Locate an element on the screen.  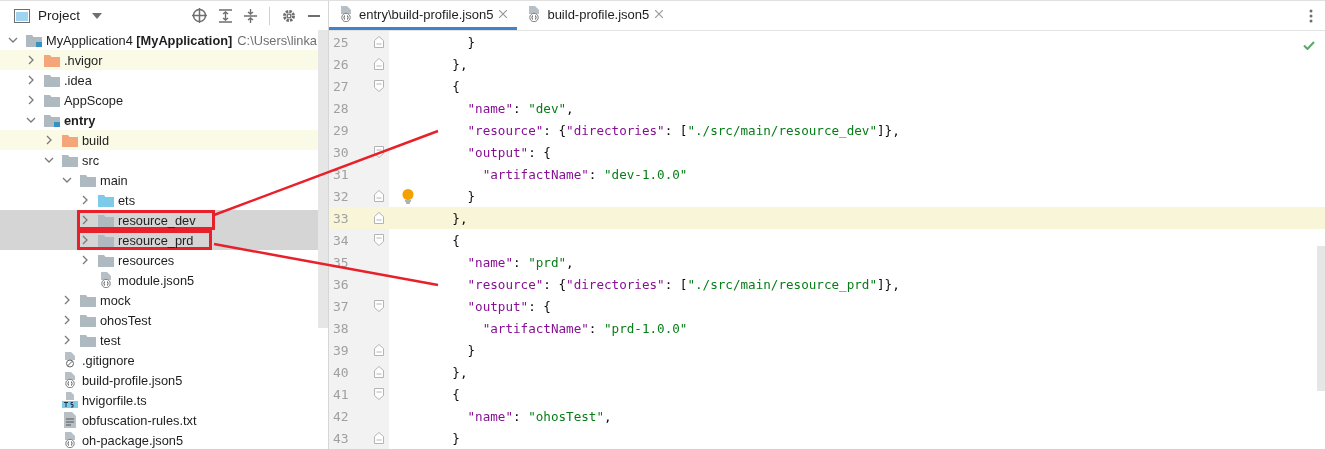
tree-label: resource_prd is located at coordinates (156, 240).